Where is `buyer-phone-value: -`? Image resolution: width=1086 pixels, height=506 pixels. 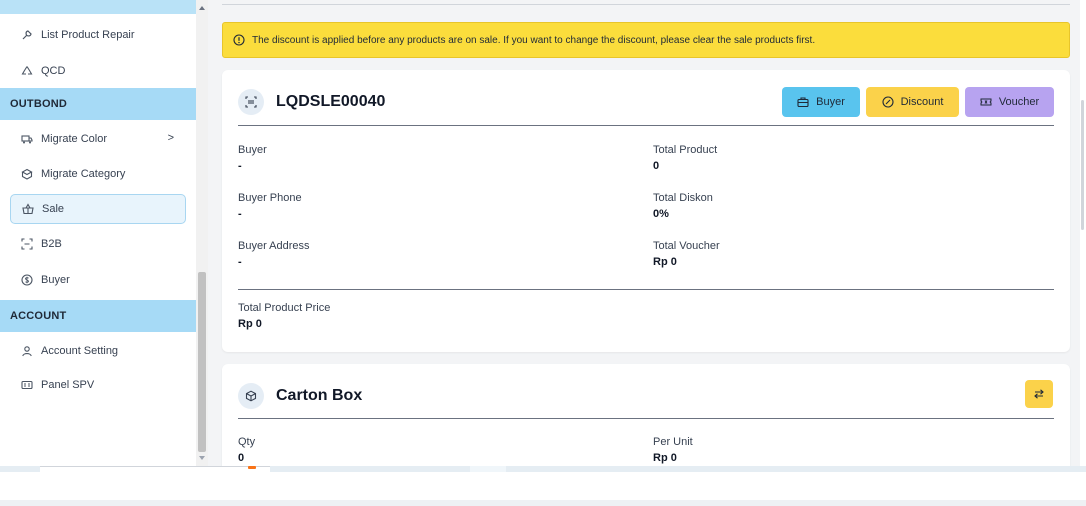 buyer-phone-value: - is located at coordinates (240, 214).